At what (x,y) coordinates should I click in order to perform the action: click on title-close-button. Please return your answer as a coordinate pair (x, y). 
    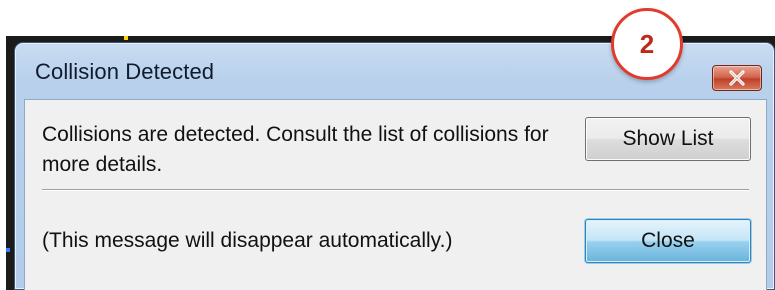
    Looking at the image, I should click on (737, 78).